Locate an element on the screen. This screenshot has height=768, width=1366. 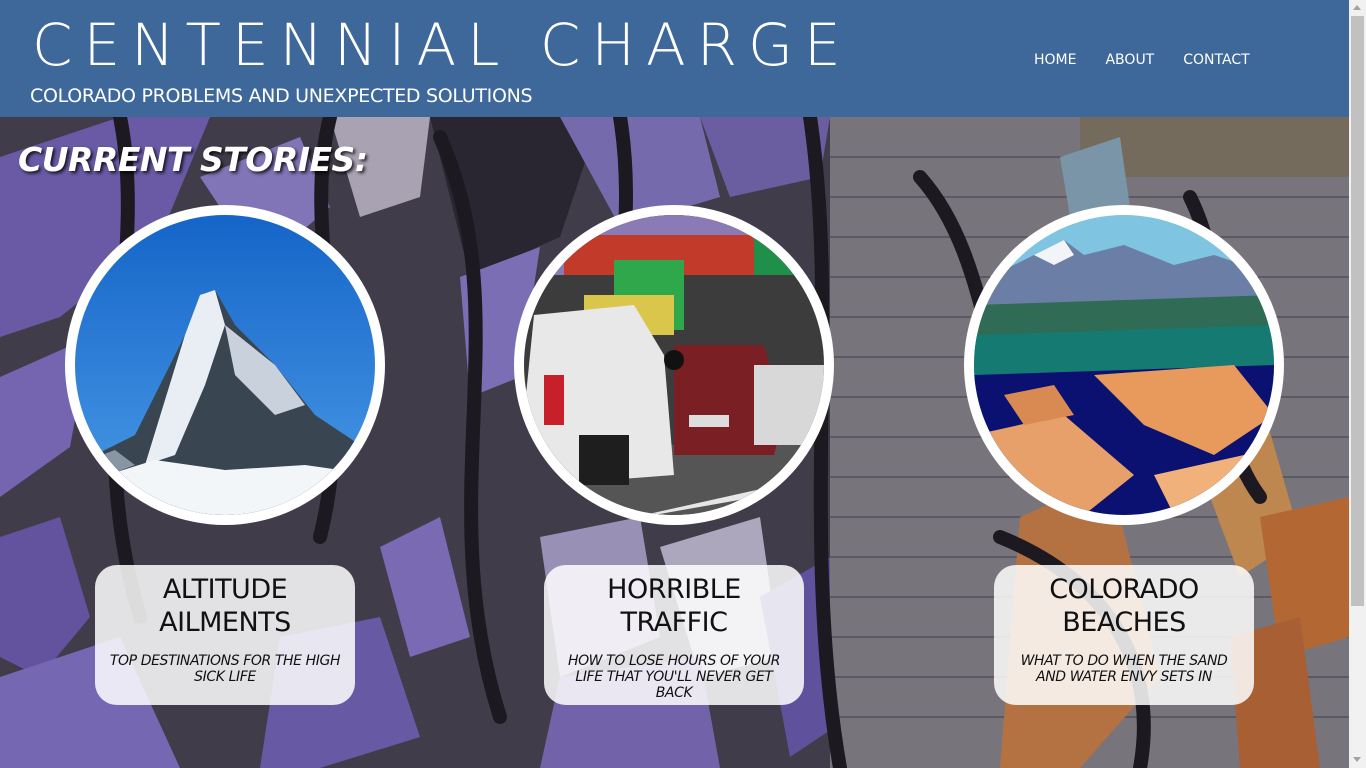
story-altitude-image is located at coordinates (225, 365).